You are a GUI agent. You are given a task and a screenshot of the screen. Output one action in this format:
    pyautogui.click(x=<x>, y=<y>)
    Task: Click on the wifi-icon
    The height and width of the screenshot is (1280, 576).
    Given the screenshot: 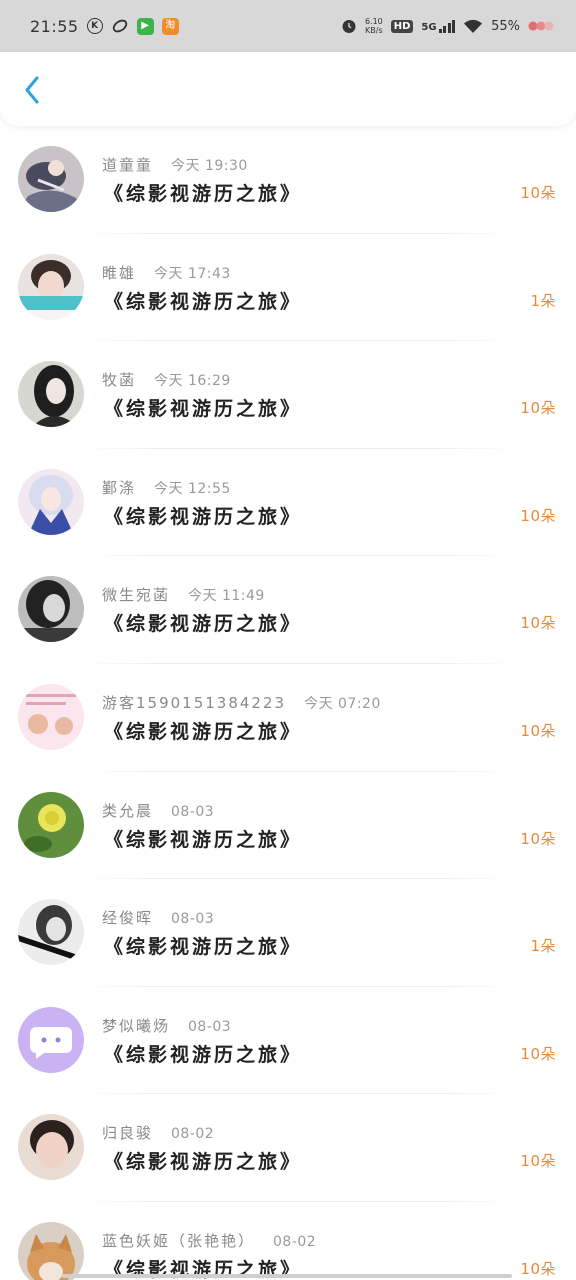 What is the action you would take?
    pyautogui.click(x=473, y=26)
    